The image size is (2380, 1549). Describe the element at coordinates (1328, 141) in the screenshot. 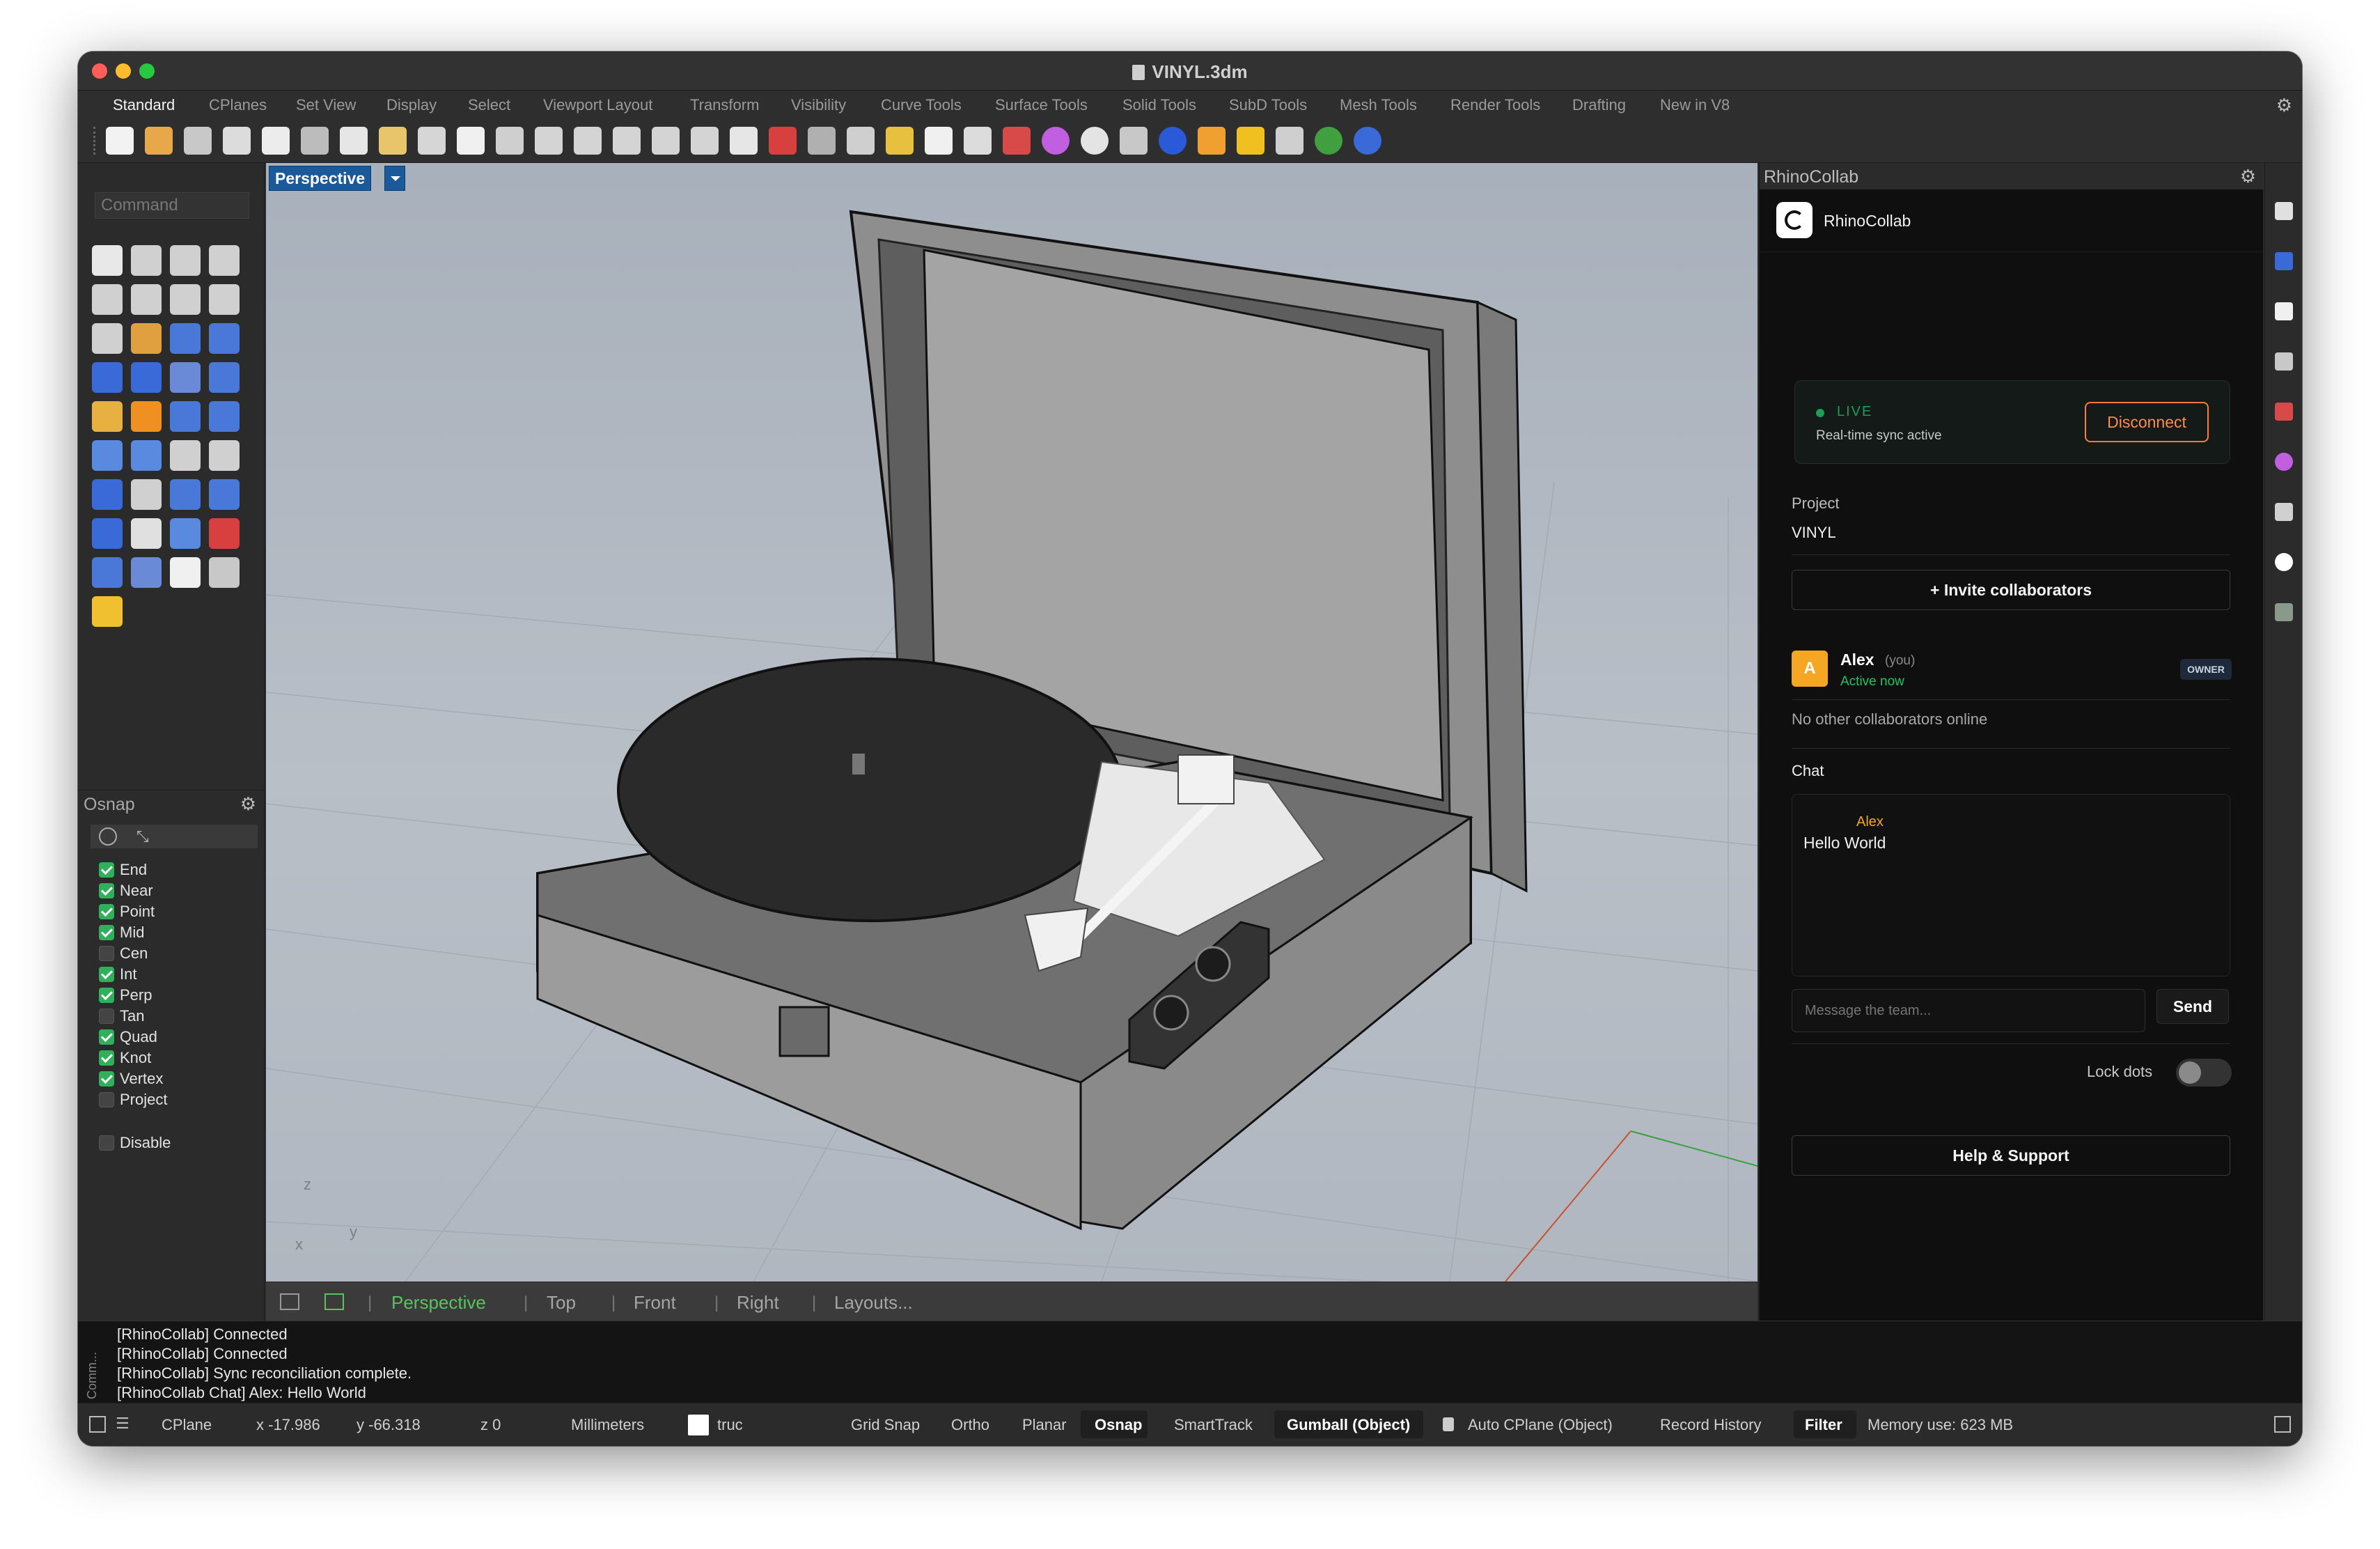

I see `environment-icon` at that location.